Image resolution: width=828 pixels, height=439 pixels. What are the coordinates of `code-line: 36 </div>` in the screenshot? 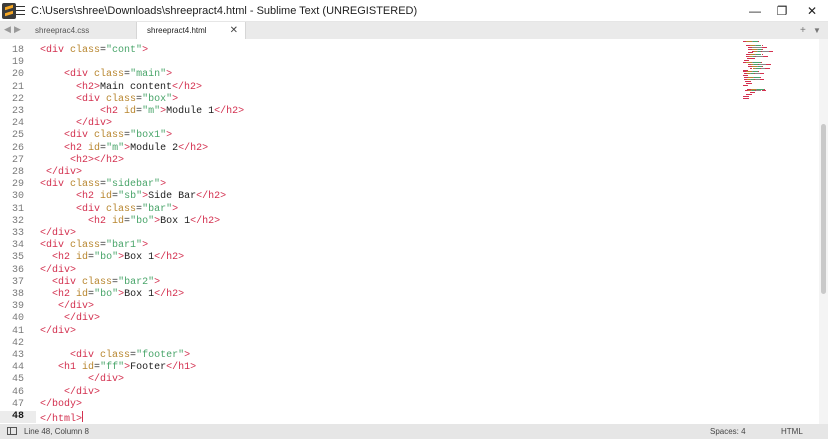 It's located at (370, 271).